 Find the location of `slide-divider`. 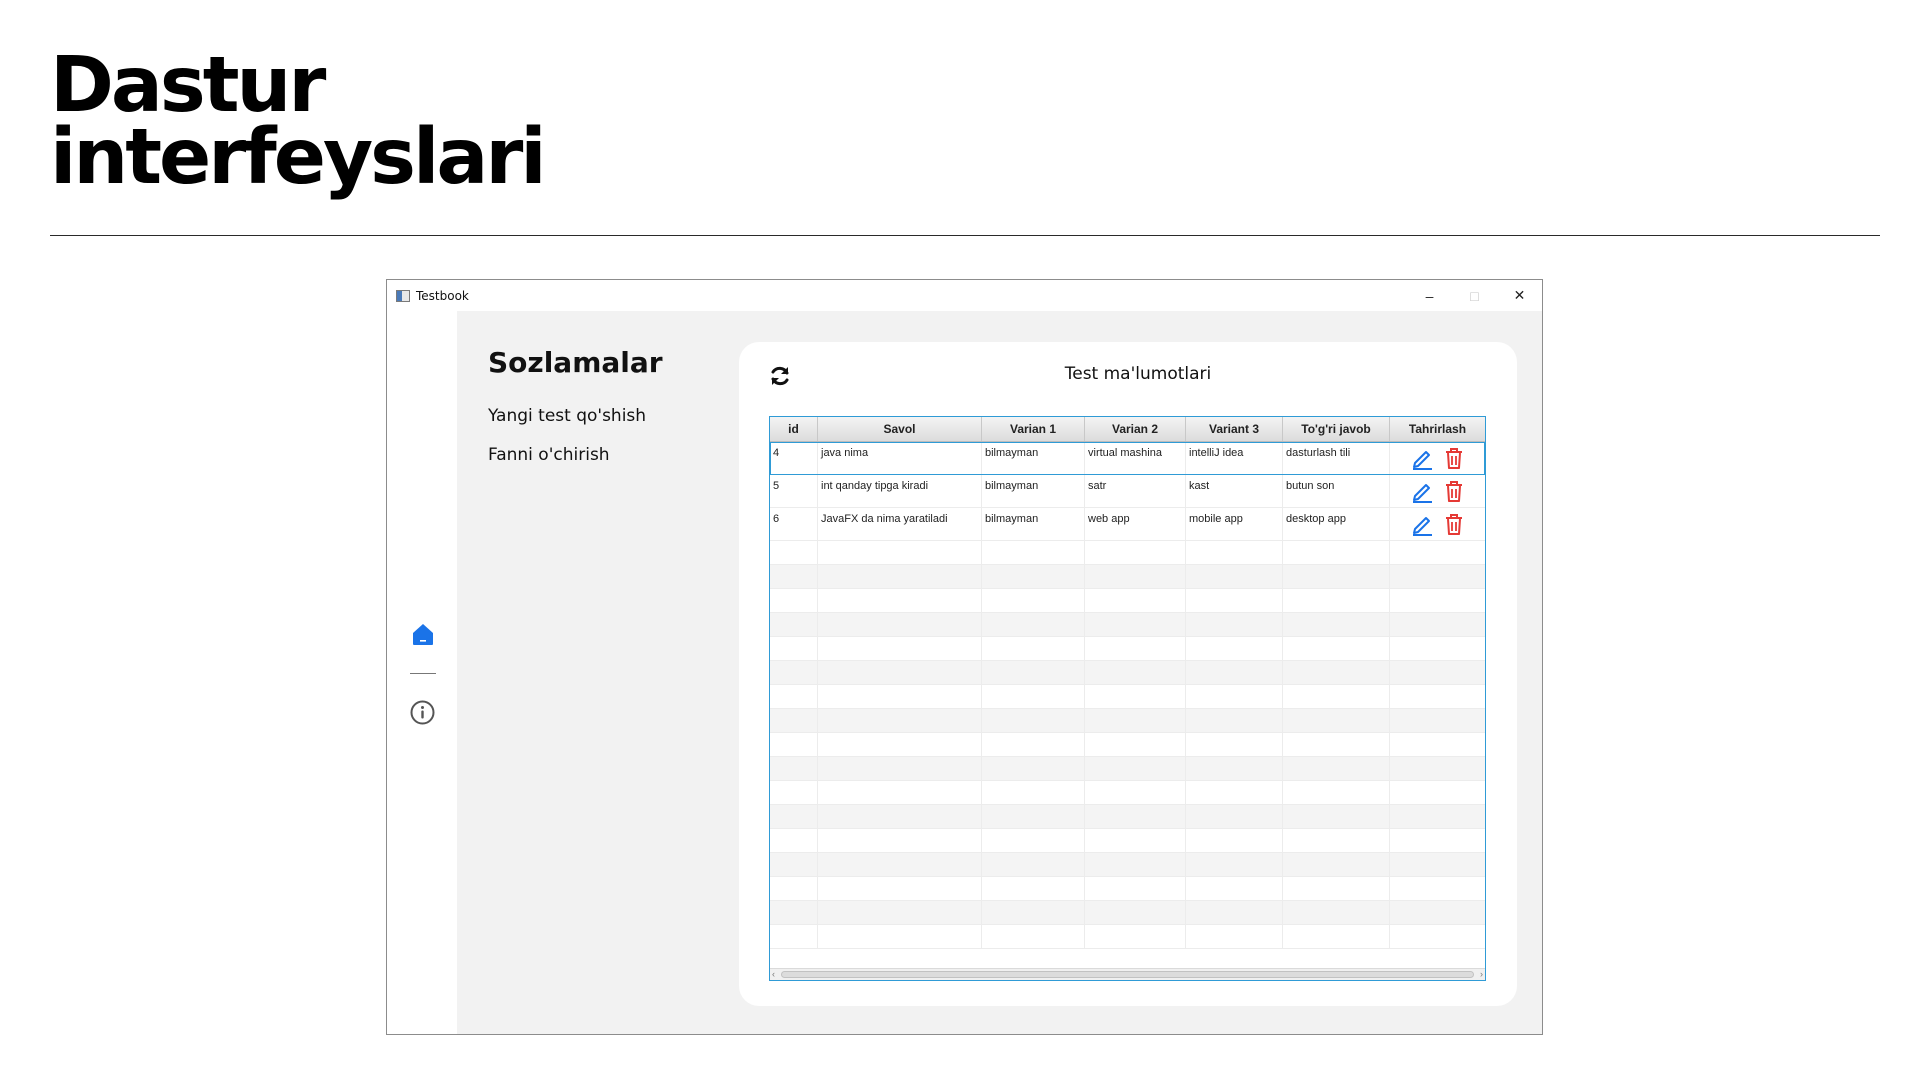

slide-divider is located at coordinates (965, 235).